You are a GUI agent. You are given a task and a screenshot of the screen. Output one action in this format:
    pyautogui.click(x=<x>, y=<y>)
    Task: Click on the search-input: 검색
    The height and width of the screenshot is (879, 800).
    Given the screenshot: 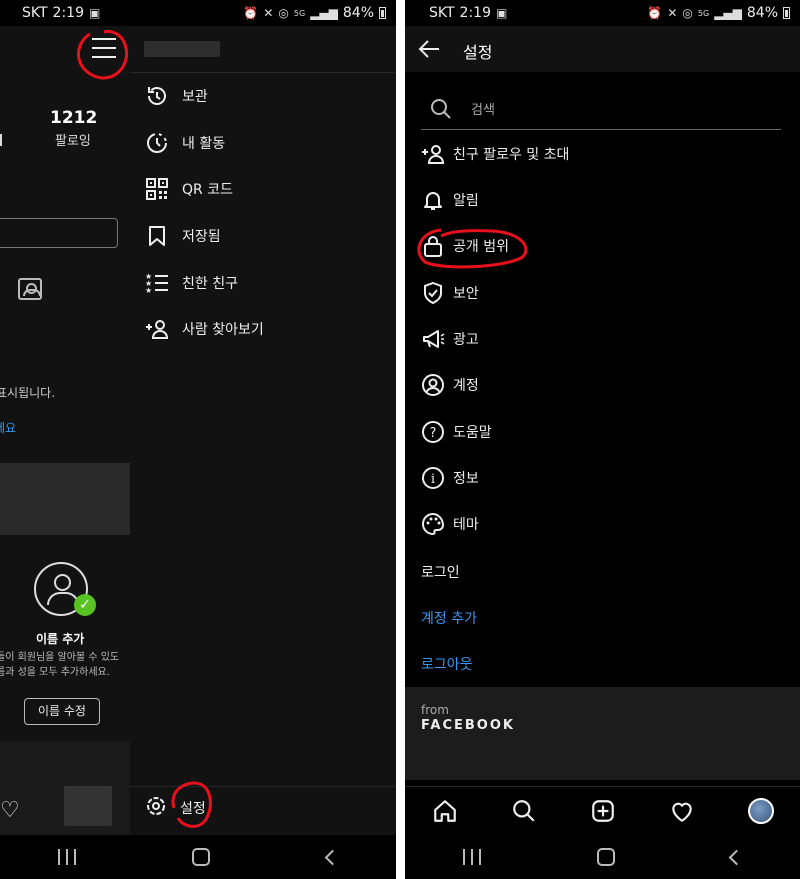 What is the action you would take?
    pyautogui.click(x=601, y=109)
    